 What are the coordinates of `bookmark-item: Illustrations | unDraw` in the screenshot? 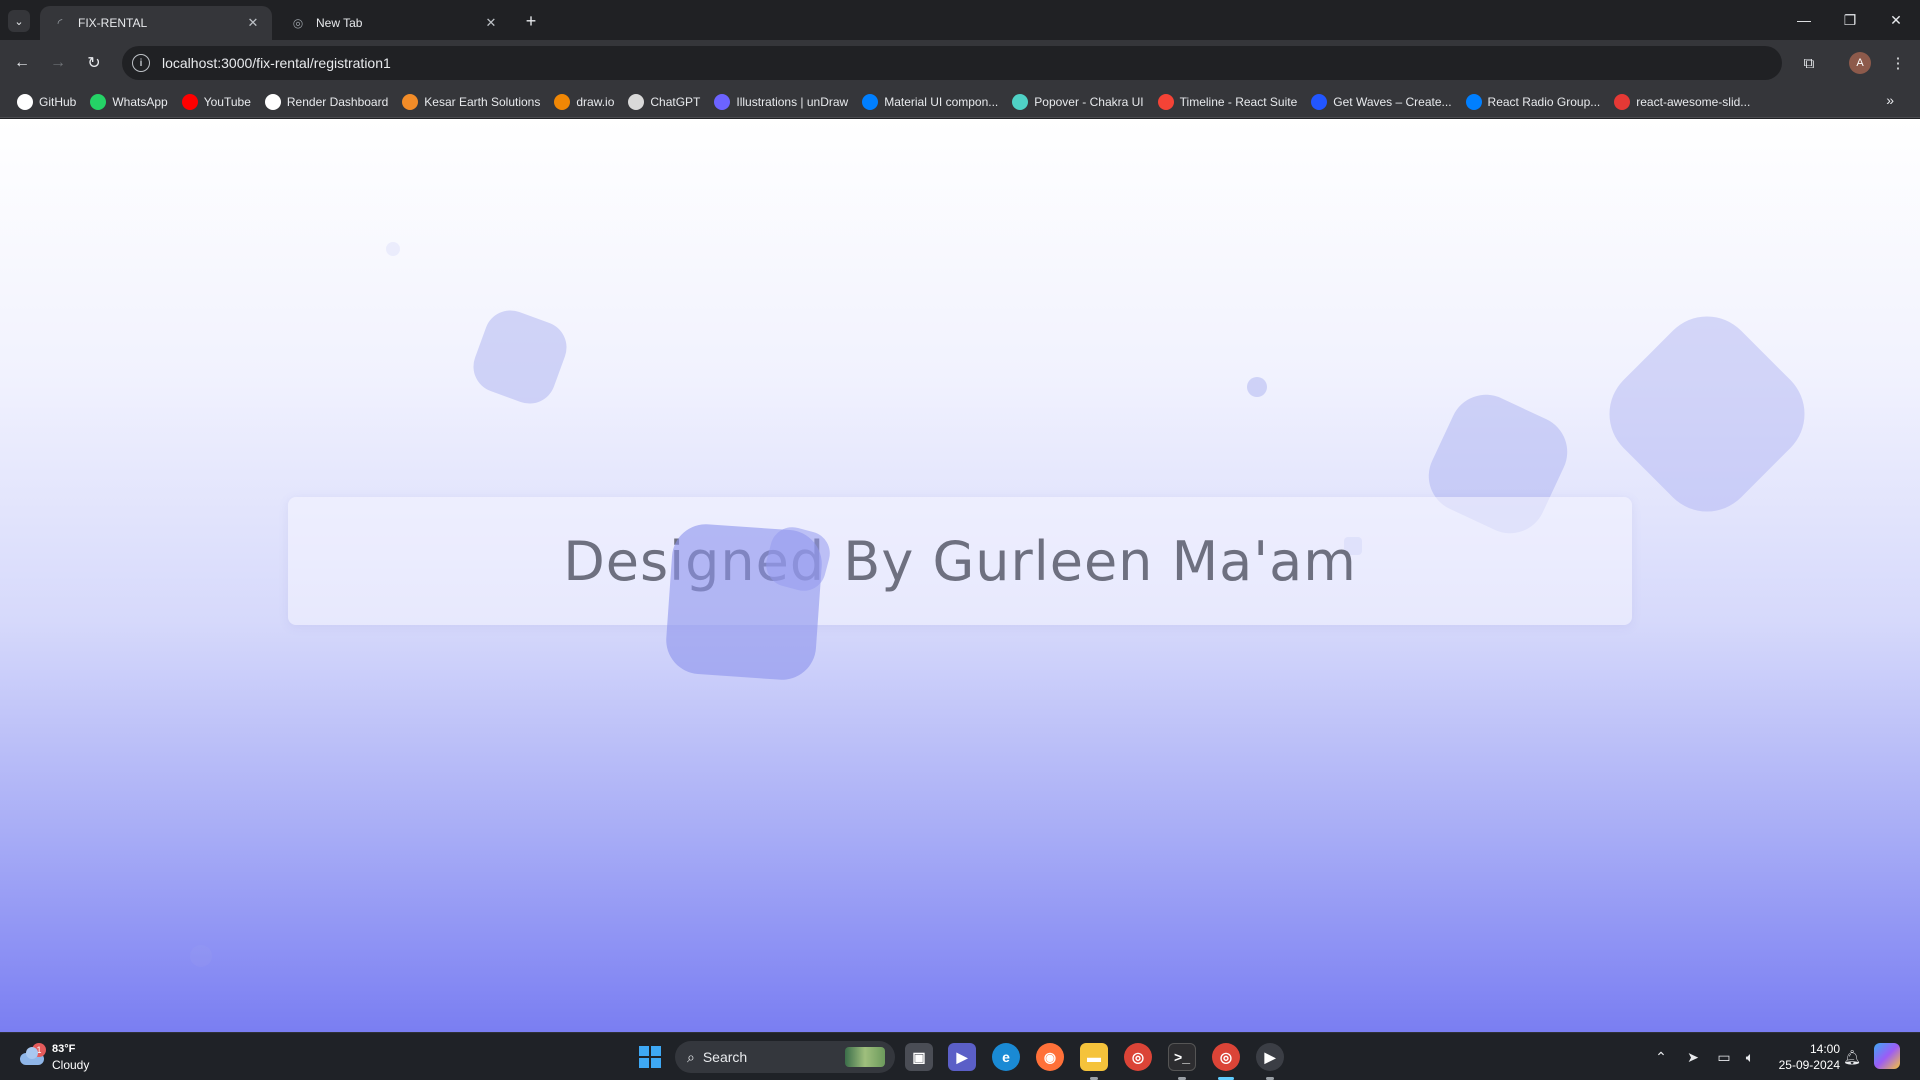 It's located at (781, 102).